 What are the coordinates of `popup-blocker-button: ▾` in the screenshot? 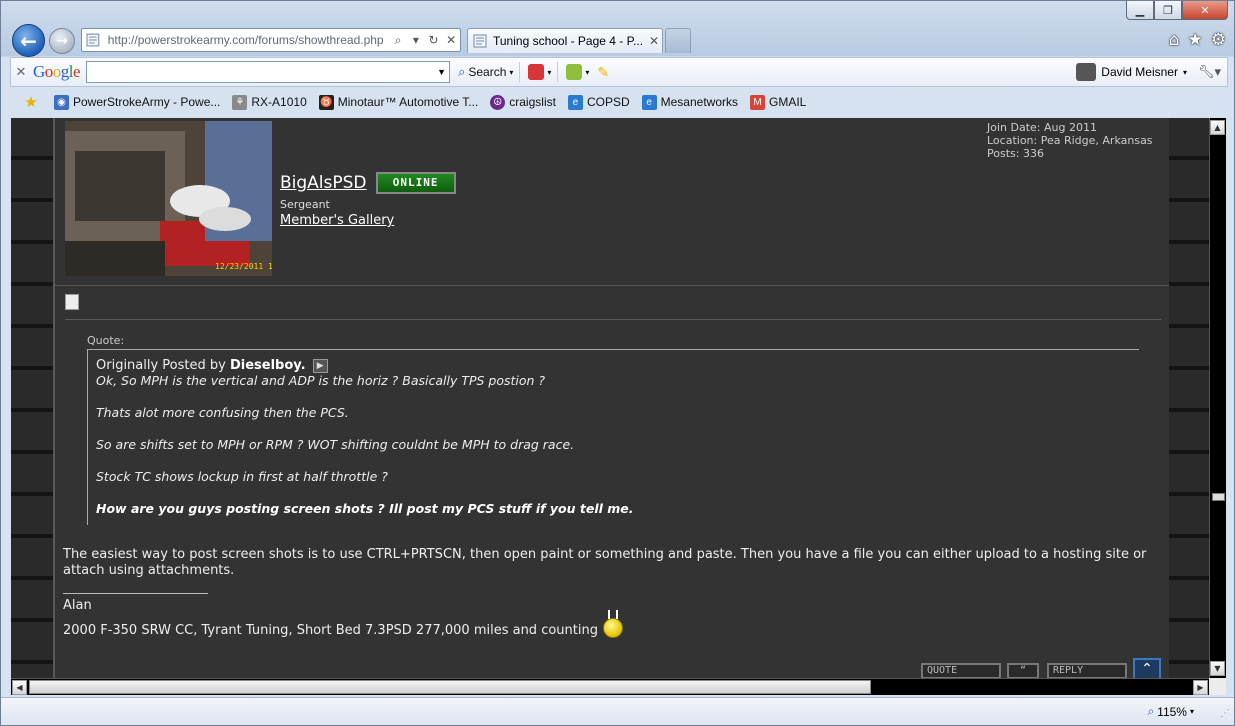 It's located at (539, 72).